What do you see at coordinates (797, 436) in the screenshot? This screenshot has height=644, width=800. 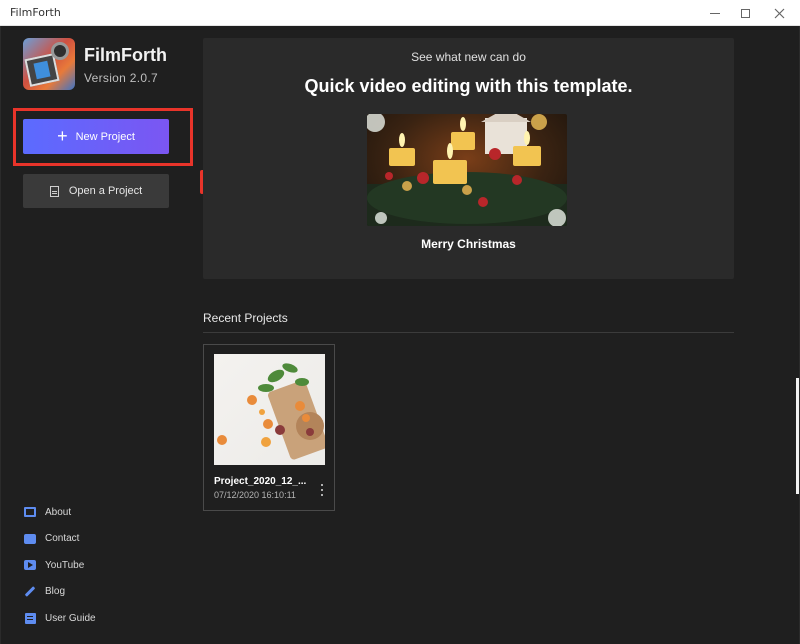 I see `scrollbar` at bounding box center [797, 436].